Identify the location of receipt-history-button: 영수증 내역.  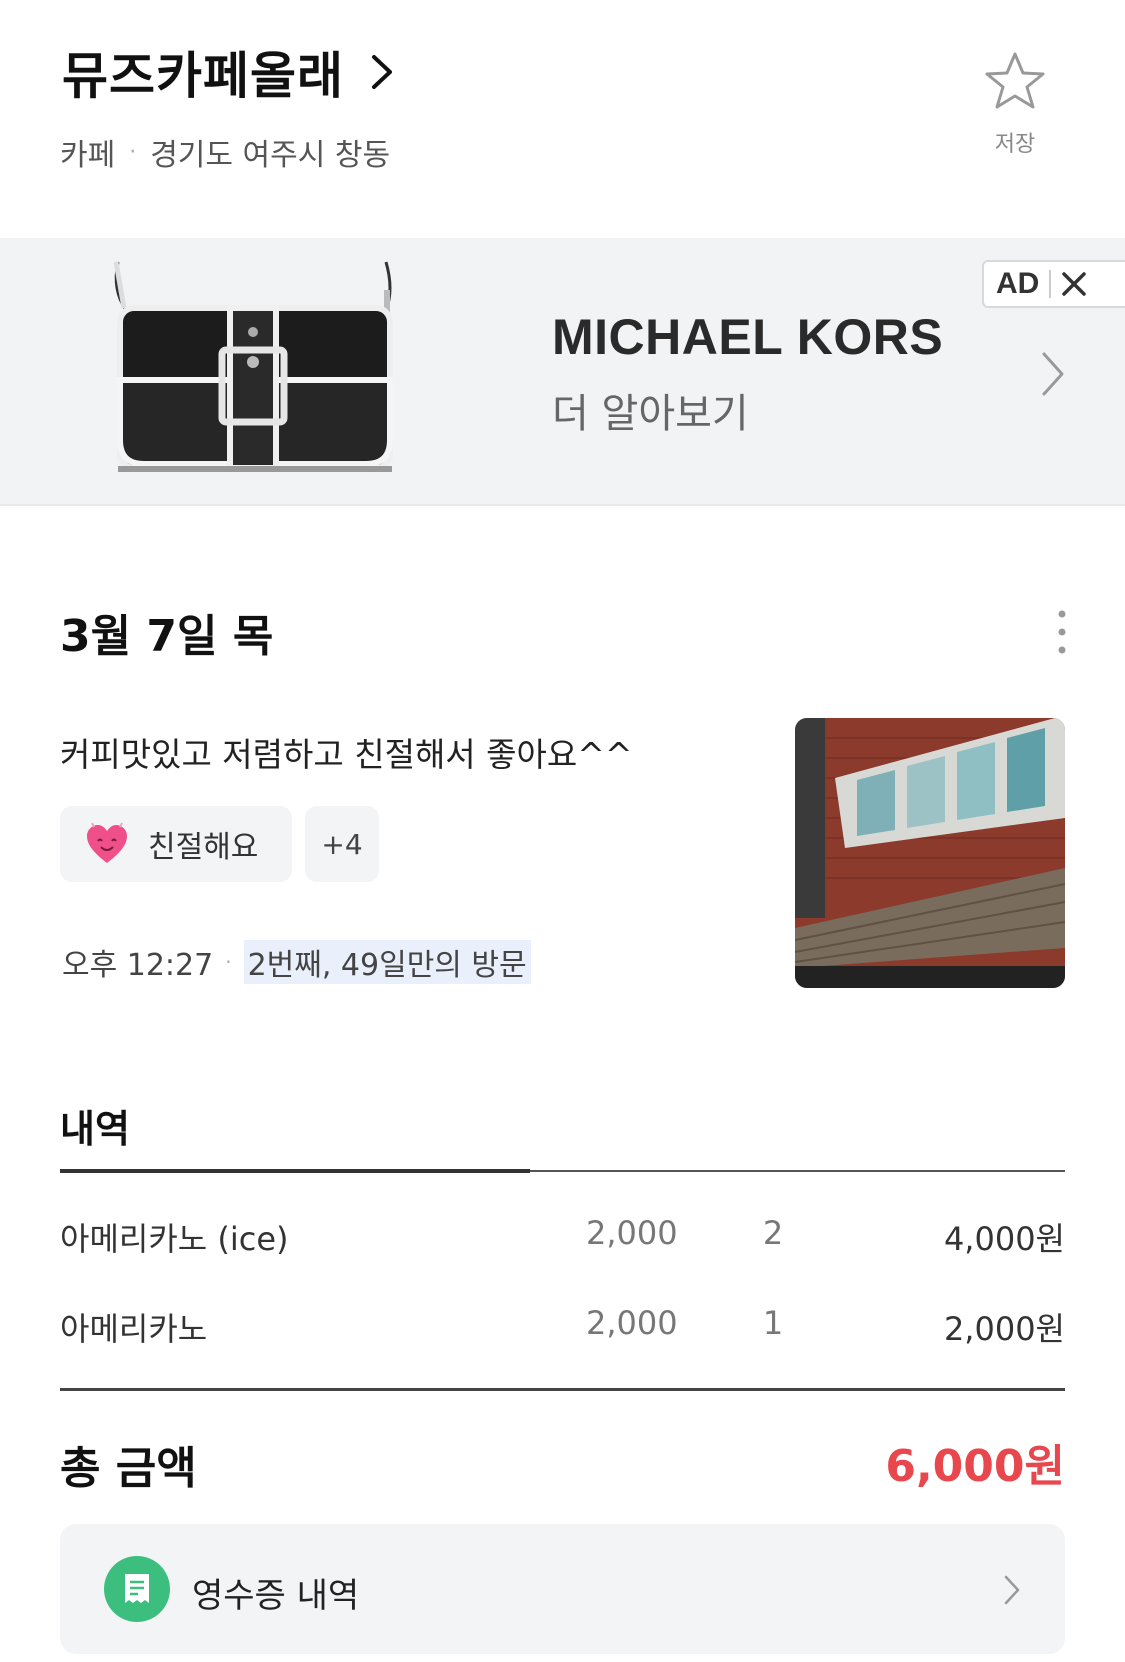
(562, 1589).